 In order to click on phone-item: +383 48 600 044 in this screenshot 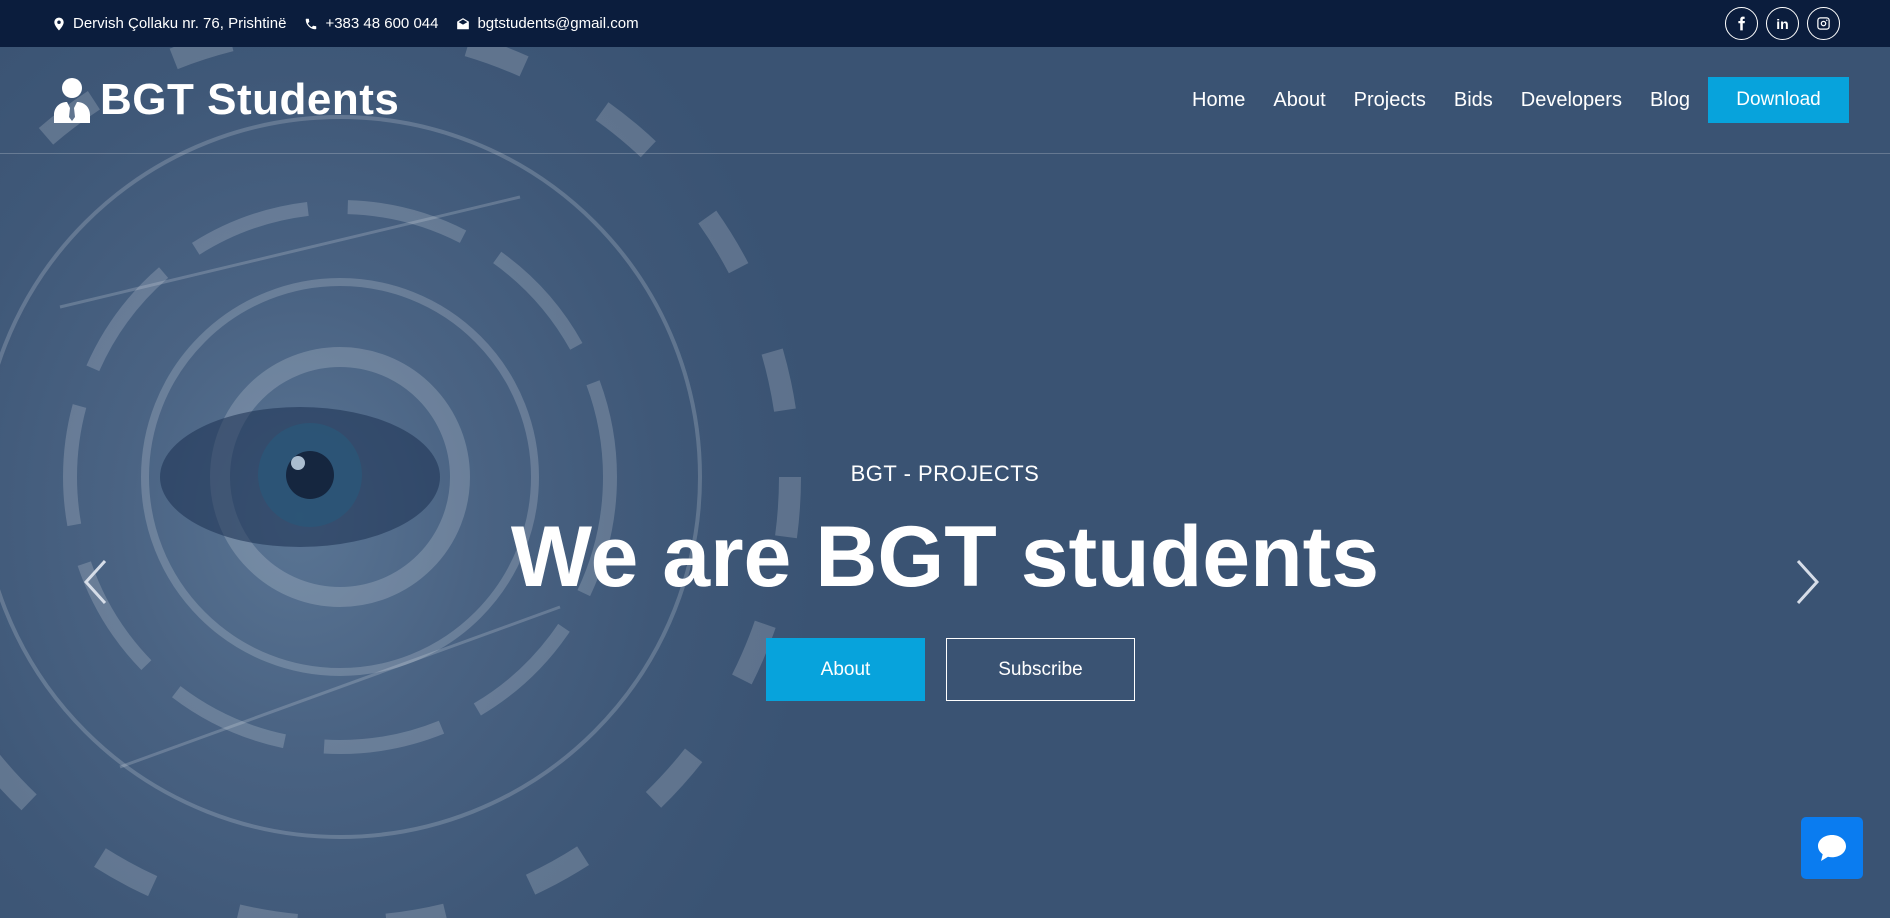, I will do `click(371, 23)`.